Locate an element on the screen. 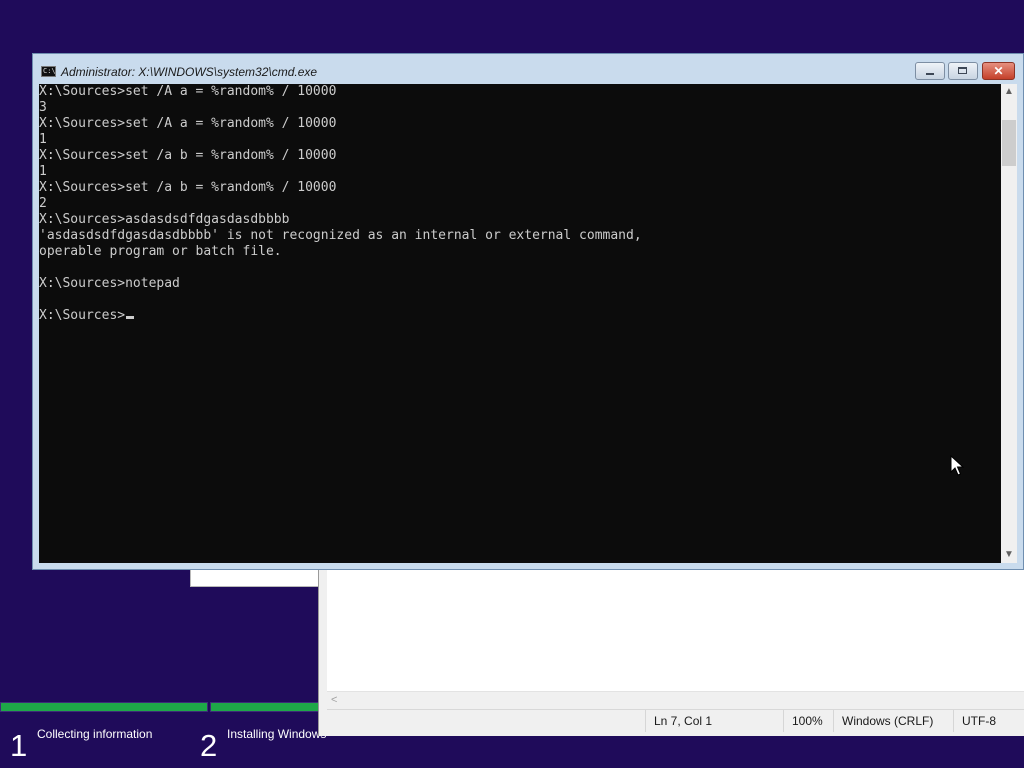 The height and width of the screenshot is (768, 1024). text-cursor is located at coordinates (130, 317).